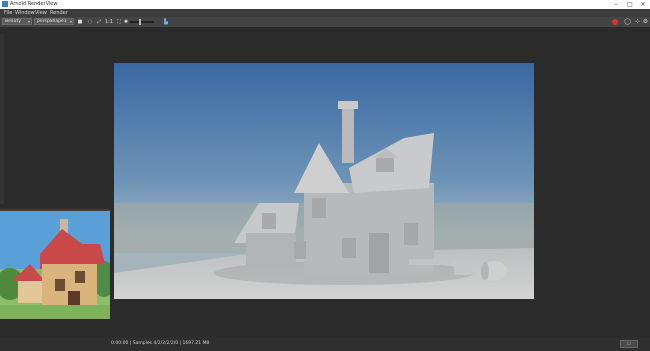 The height and width of the screenshot is (351, 650). I want to click on app-icon, so click(5, 4).